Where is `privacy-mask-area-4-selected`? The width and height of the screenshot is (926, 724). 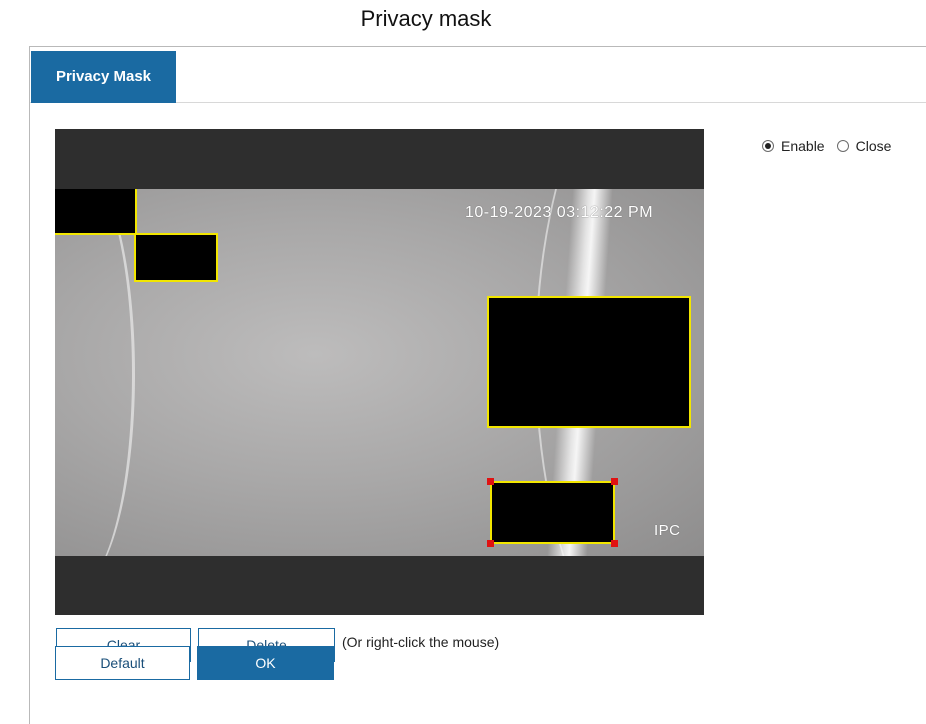
privacy-mask-area-4-selected is located at coordinates (552, 512).